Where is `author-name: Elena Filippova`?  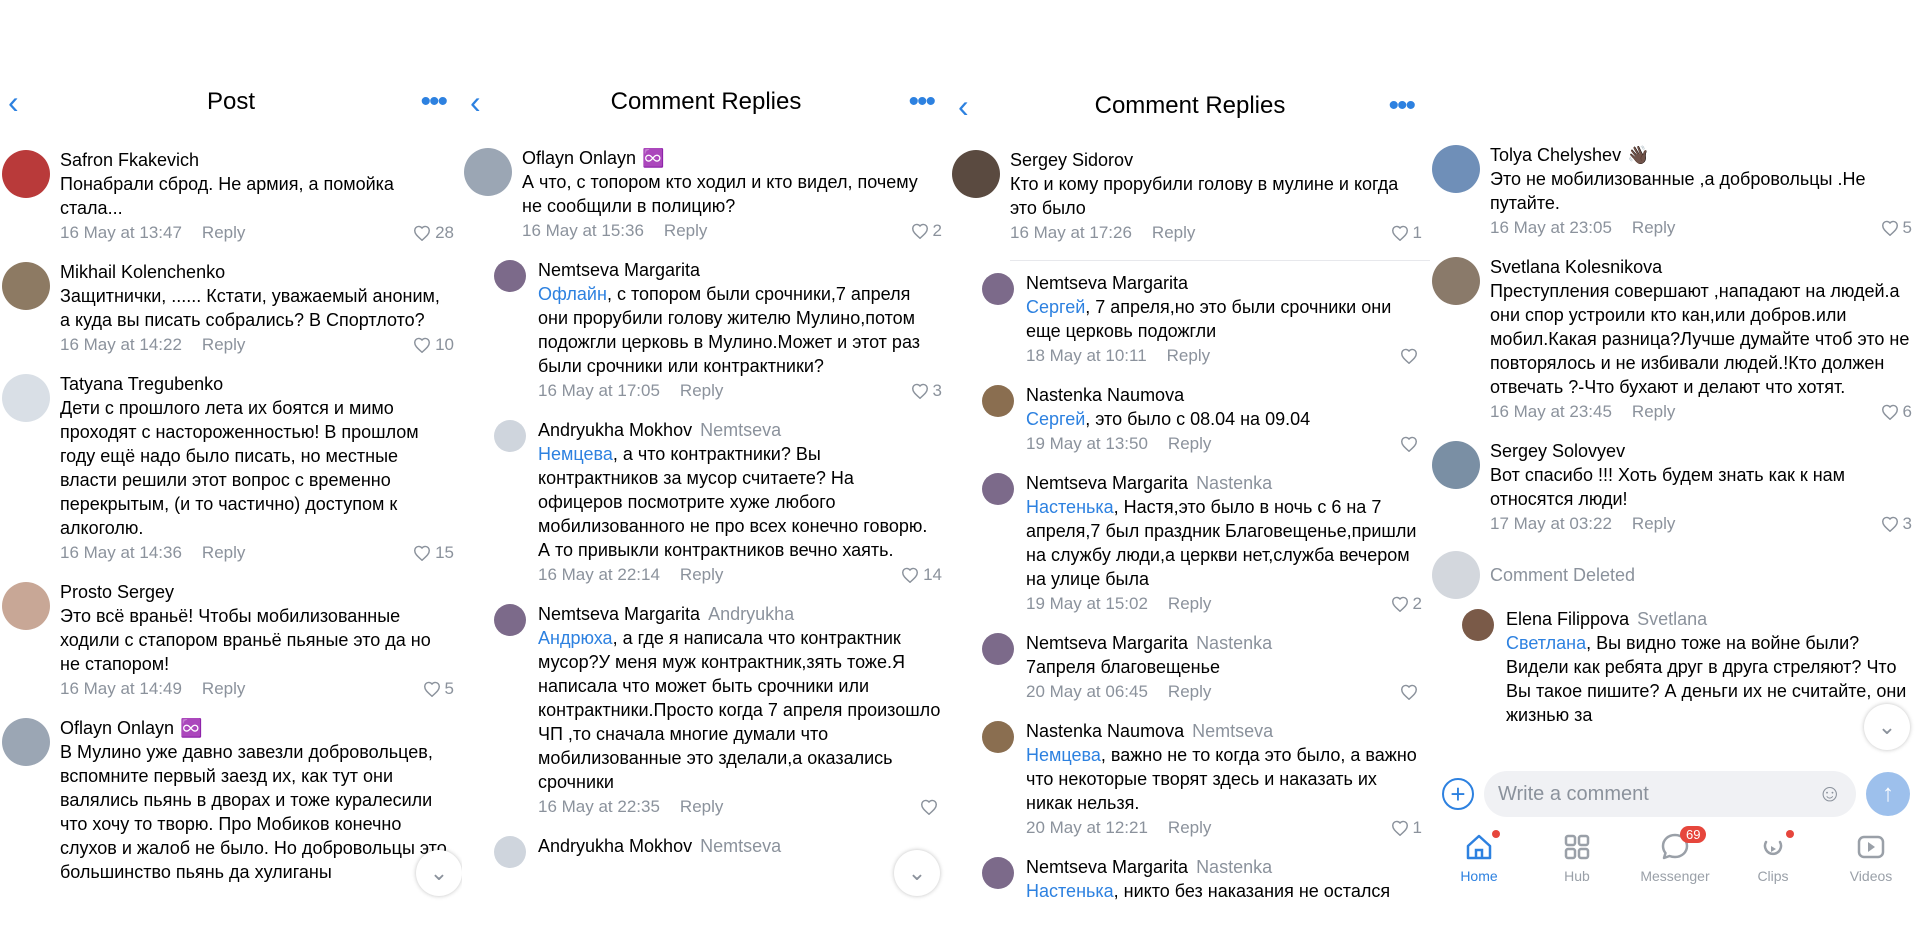 author-name: Elena Filippova is located at coordinates (1567, 619).